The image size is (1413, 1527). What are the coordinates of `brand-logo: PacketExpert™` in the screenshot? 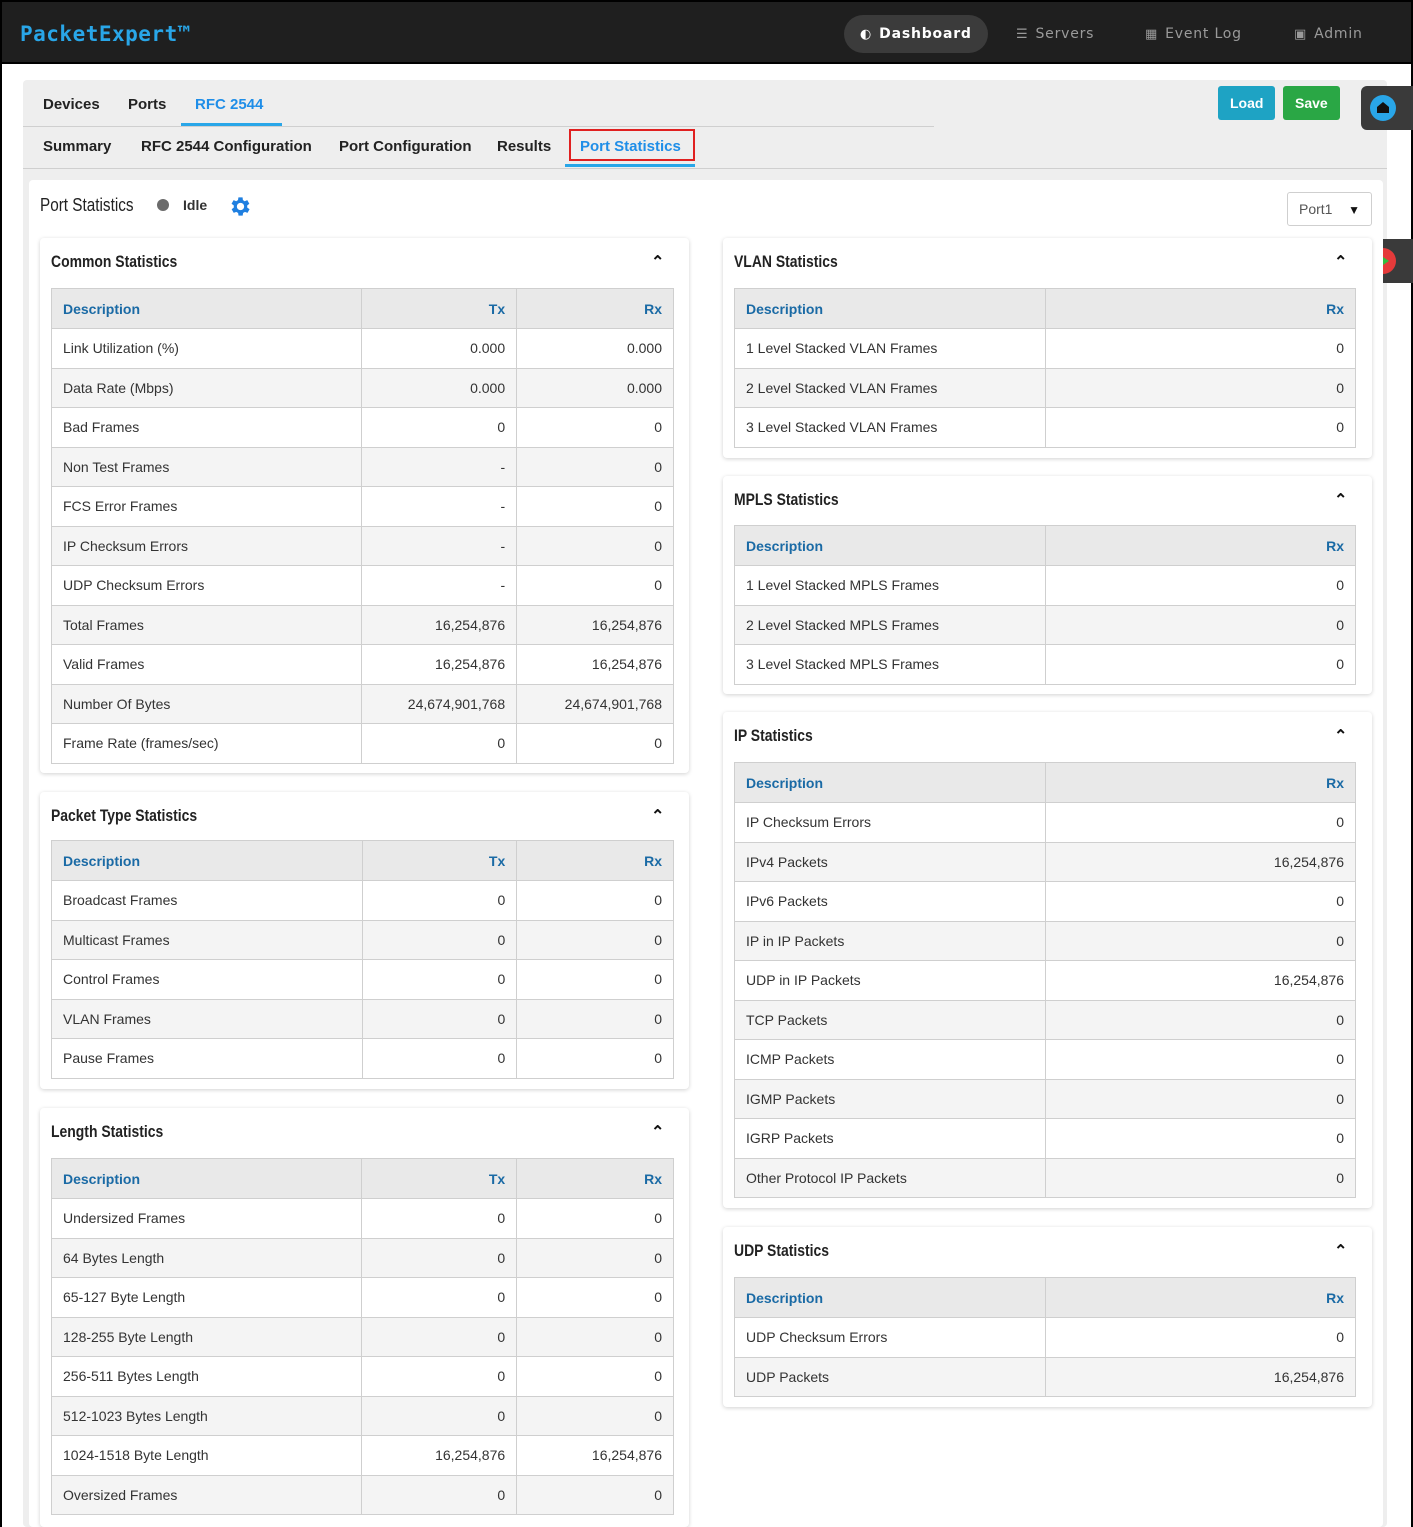 It's located at (105, 34).